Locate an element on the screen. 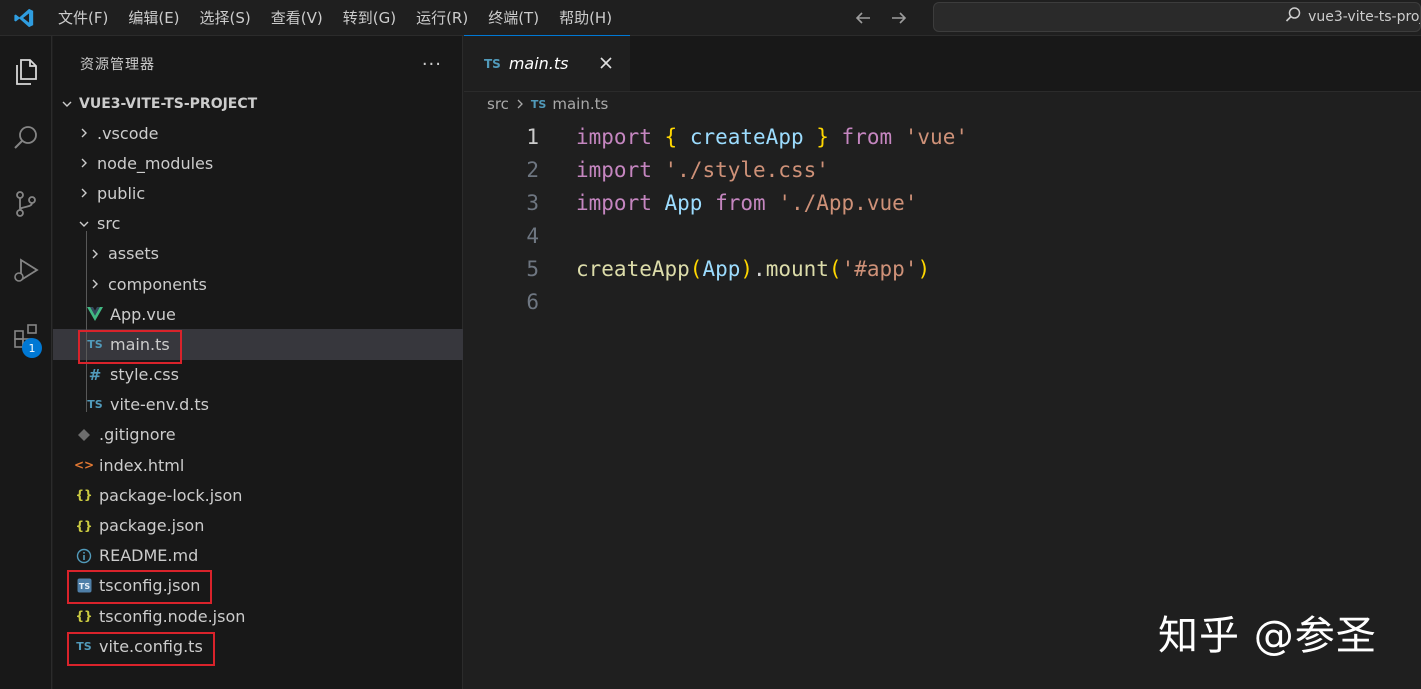 Image resolution: width=1421 pixels, height=689 pixels. tree-item: {} tsconfig.node.json is located at coordinates (258, 616).